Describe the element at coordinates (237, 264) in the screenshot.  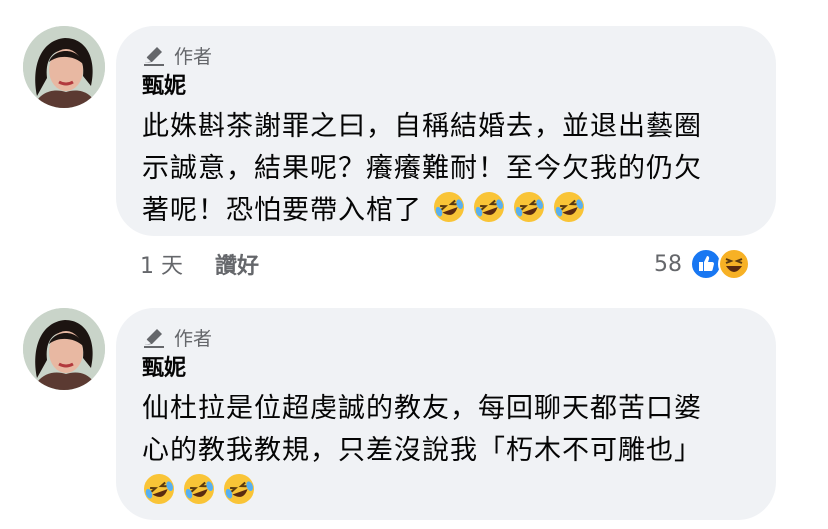
I see `like-button: 讚好` at that location.